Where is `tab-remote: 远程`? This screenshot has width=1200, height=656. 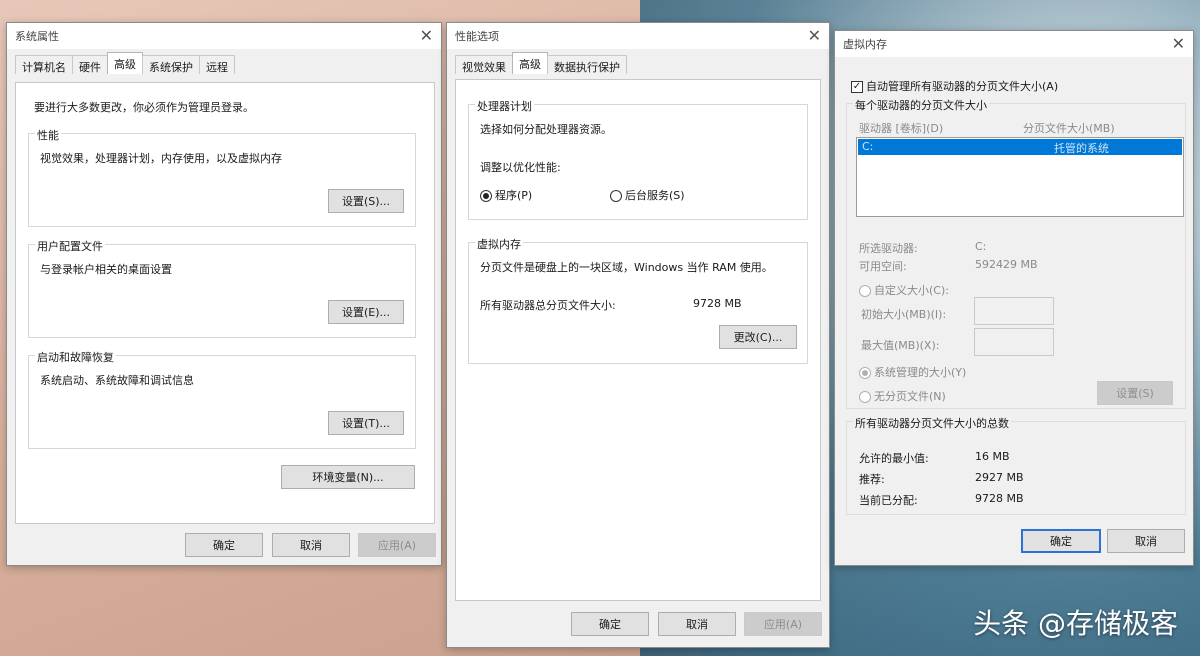 tab-remote: 远程 is located at coordinates (217, 64).